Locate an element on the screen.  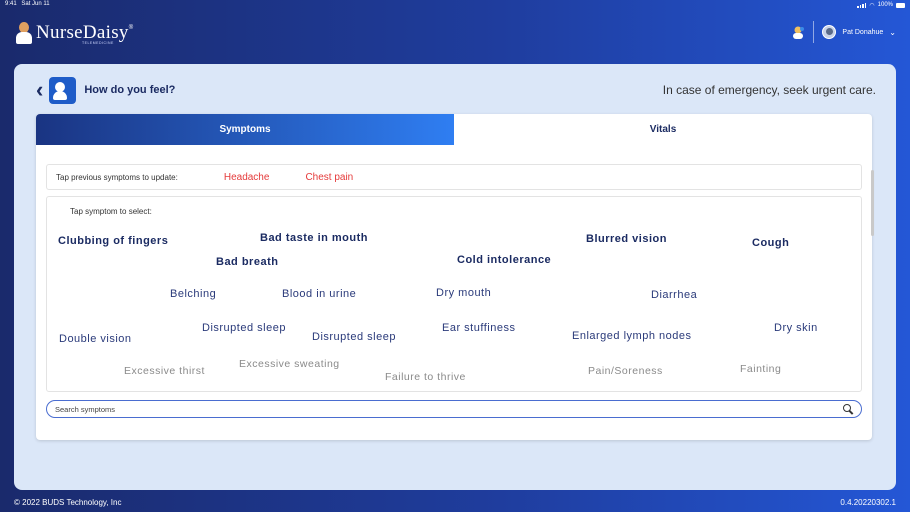
symptom-chip: Pain/Soreness is located at coordinates (625, 371).